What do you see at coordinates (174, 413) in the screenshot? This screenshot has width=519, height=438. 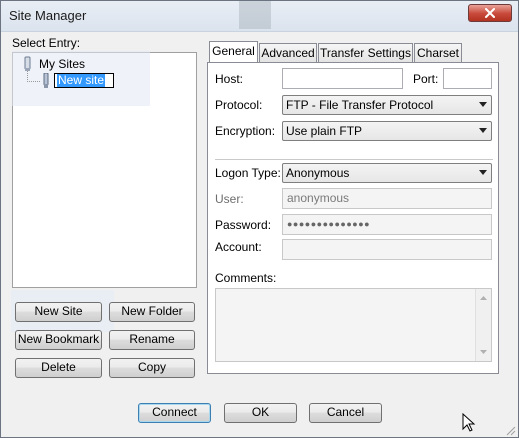 I see `connect-button: Connect` at bounding box center [174, 413].